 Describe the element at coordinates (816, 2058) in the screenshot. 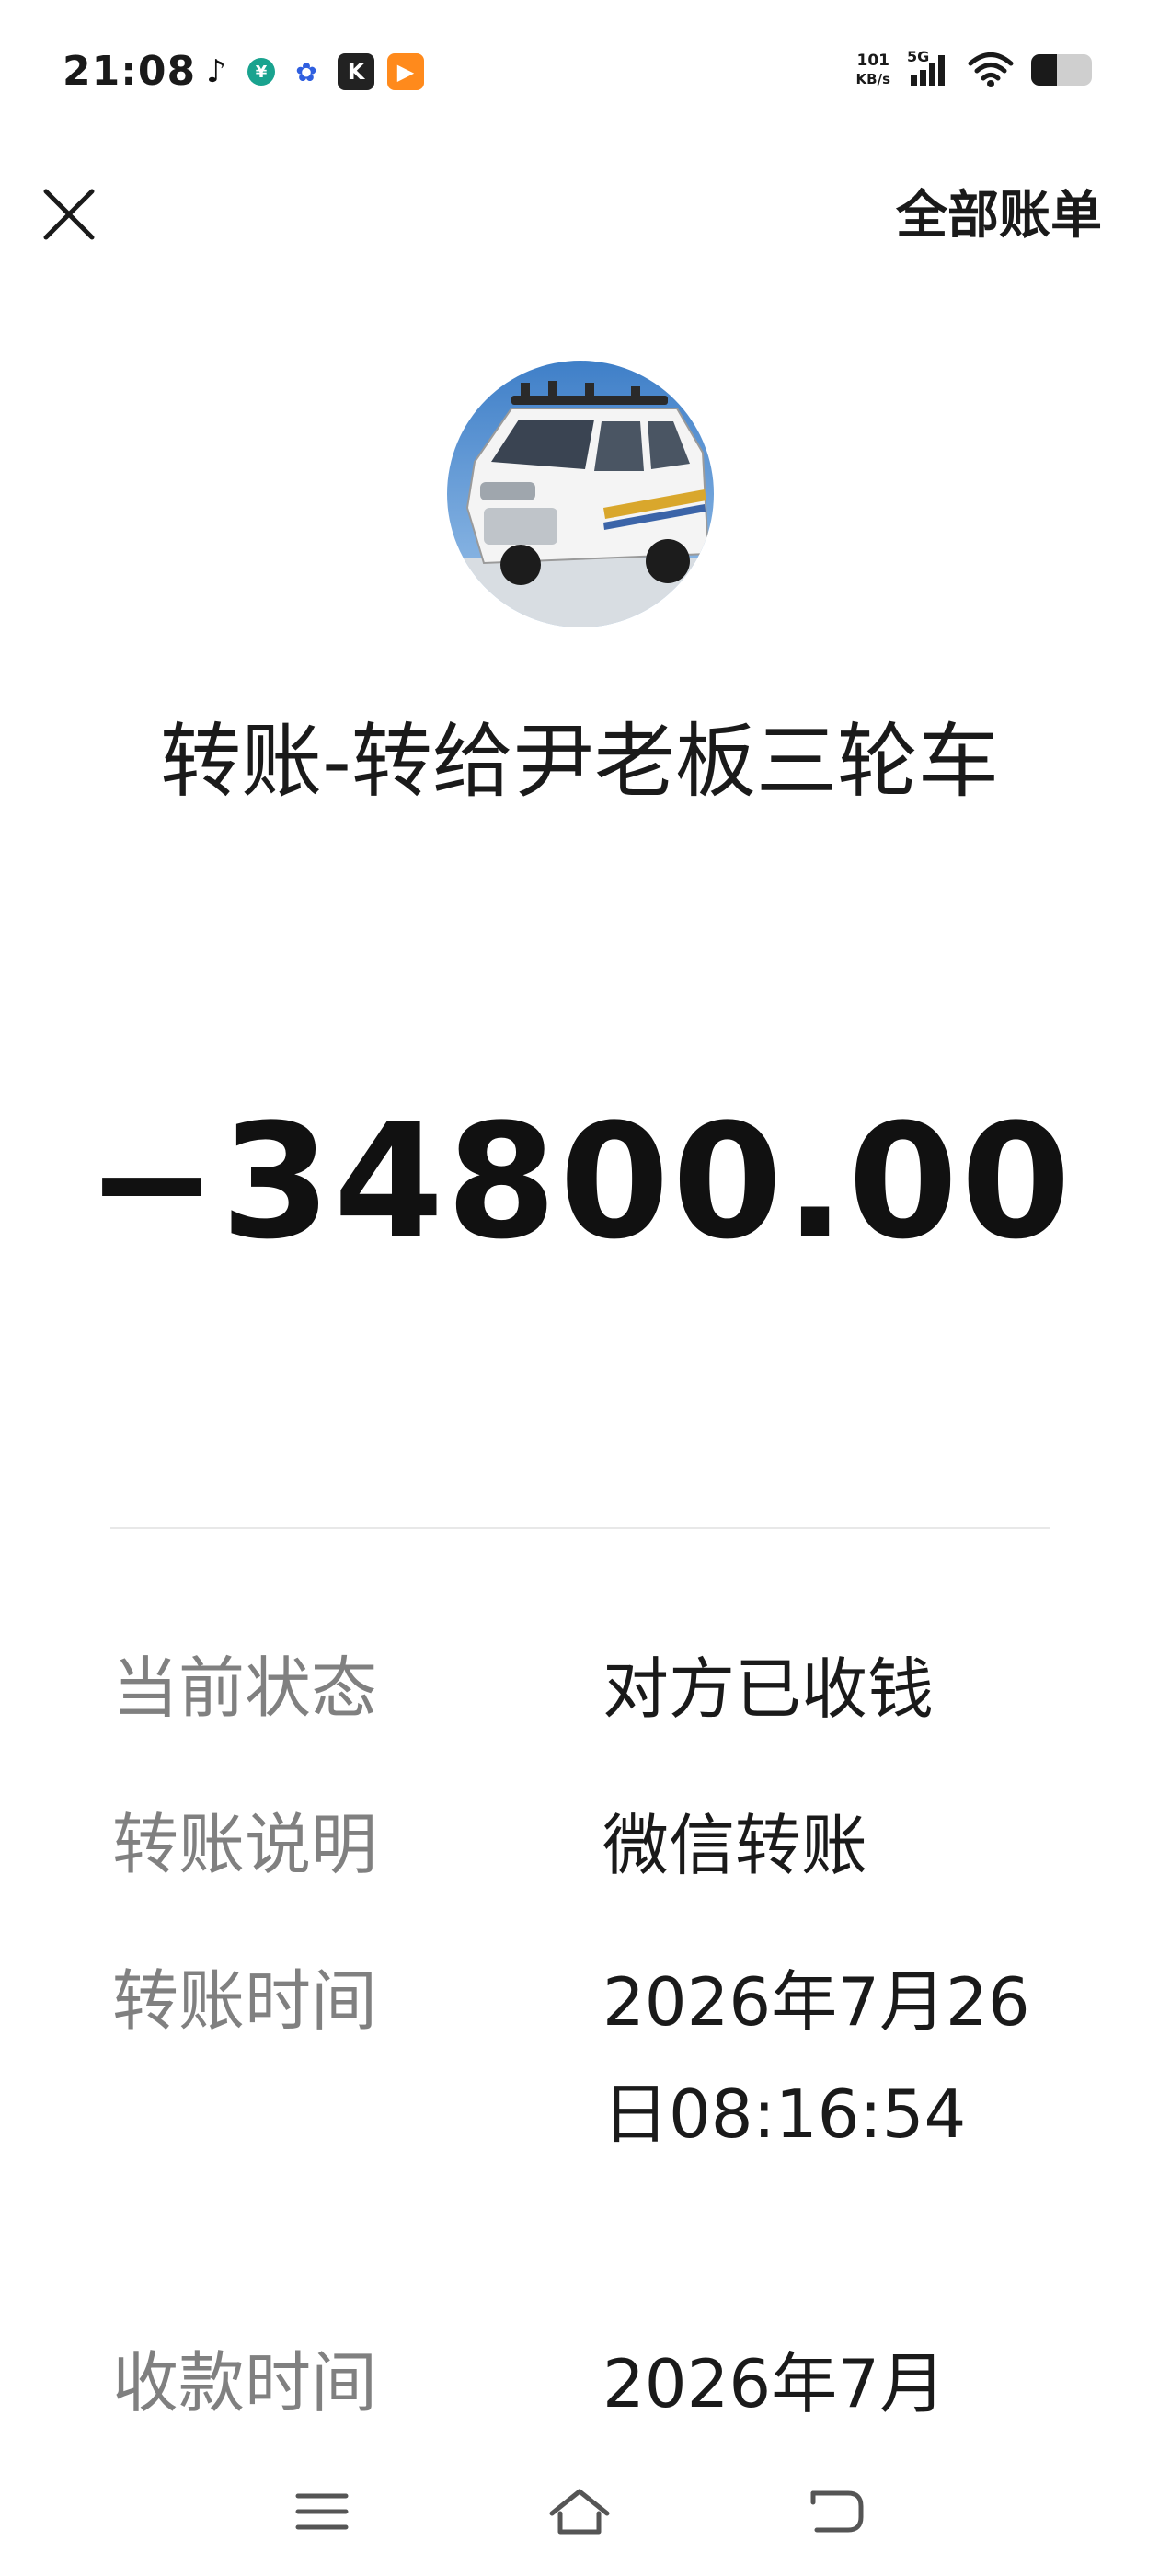

I see `detail-value-transfer-time: 2026年7月26日08:16:54` at that location.